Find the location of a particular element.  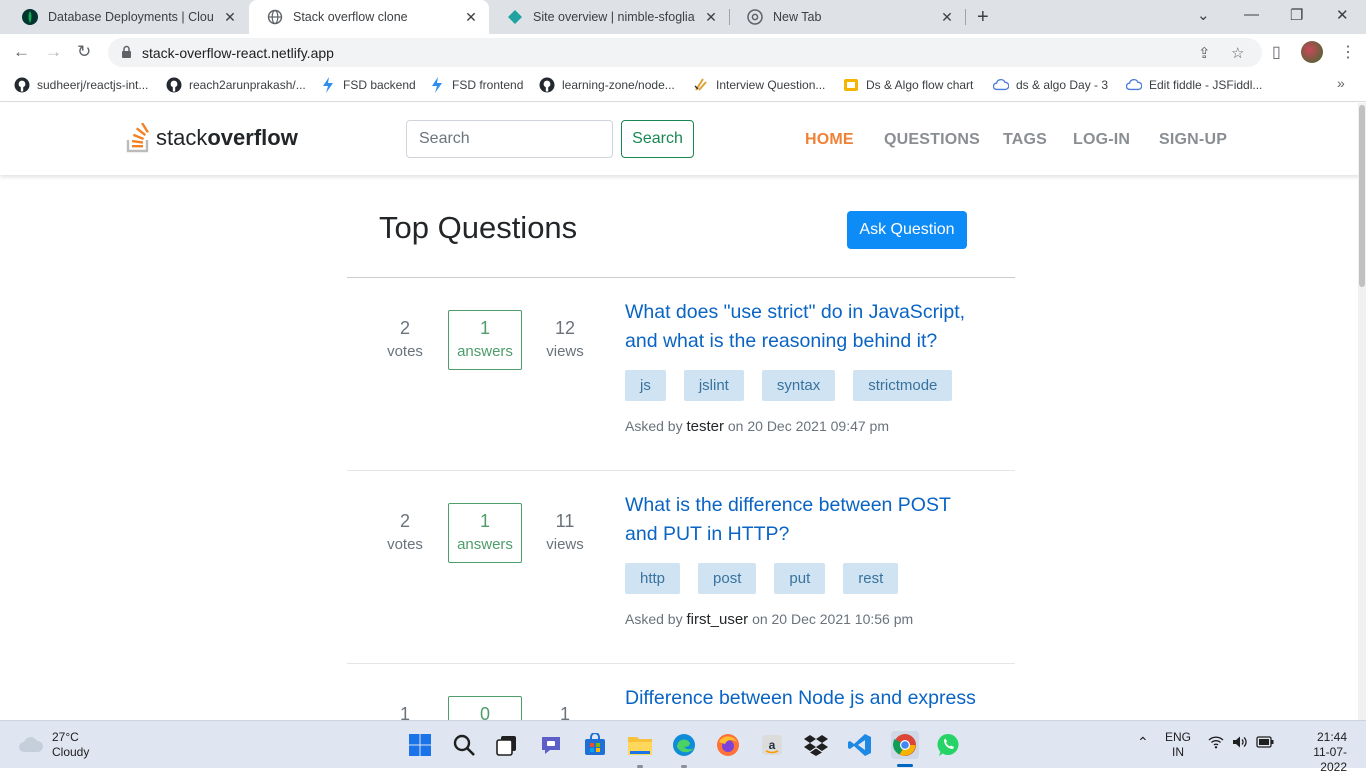

clock: 21:44 11-07-2022 is located at coordinates (1317, 752).